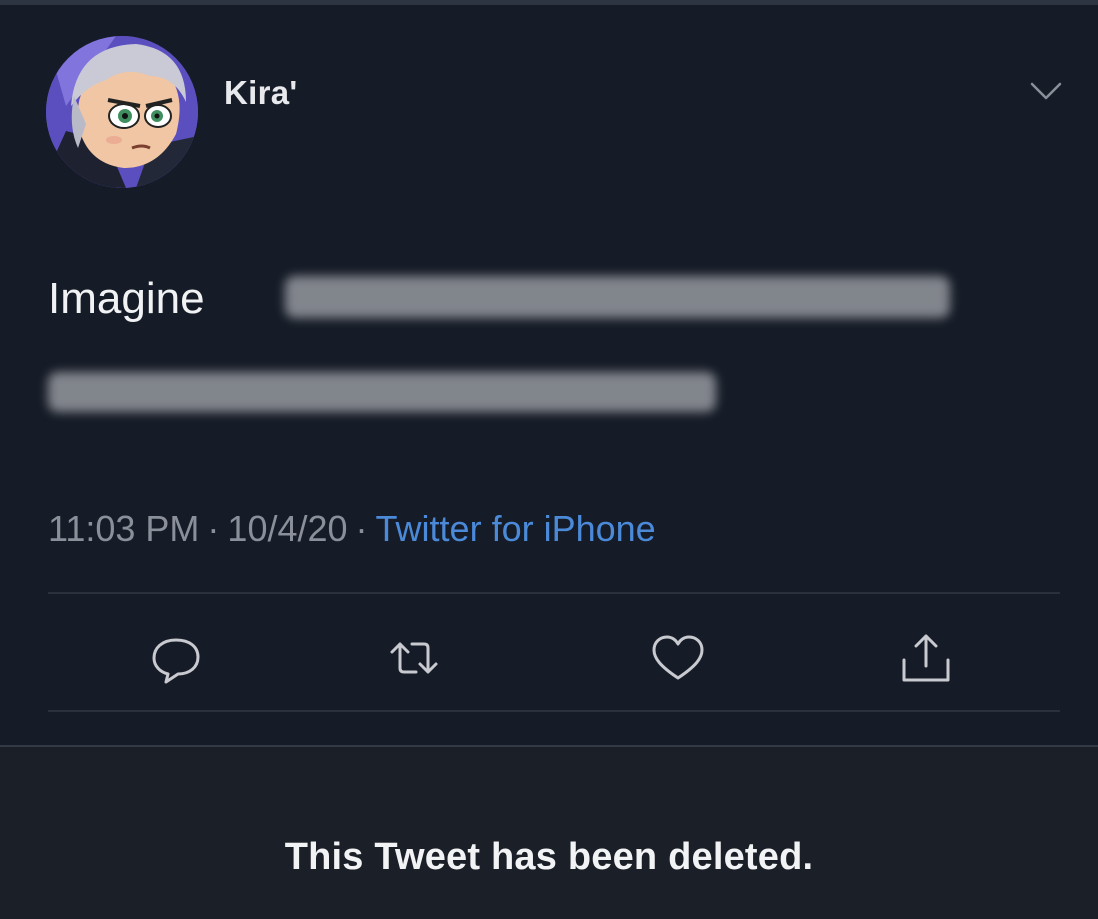  Describe the element at coordinates (287, 528) in the screenshot. I see `date: 10/4/20` at that location.